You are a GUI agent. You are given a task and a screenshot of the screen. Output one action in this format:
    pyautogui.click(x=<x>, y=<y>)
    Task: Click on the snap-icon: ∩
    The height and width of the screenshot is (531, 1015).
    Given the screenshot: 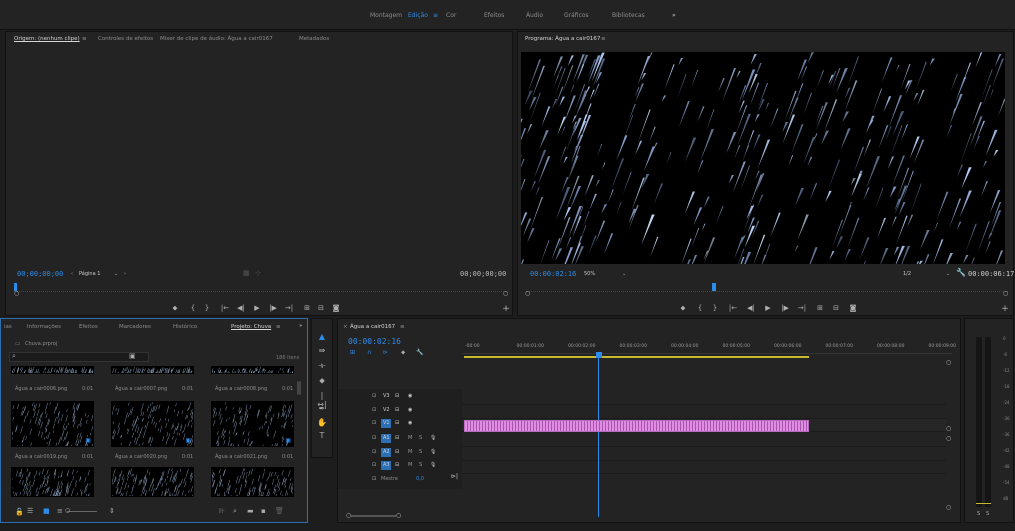 What is the action you would take?
    pyautogui.click(x=369, y=352)
    